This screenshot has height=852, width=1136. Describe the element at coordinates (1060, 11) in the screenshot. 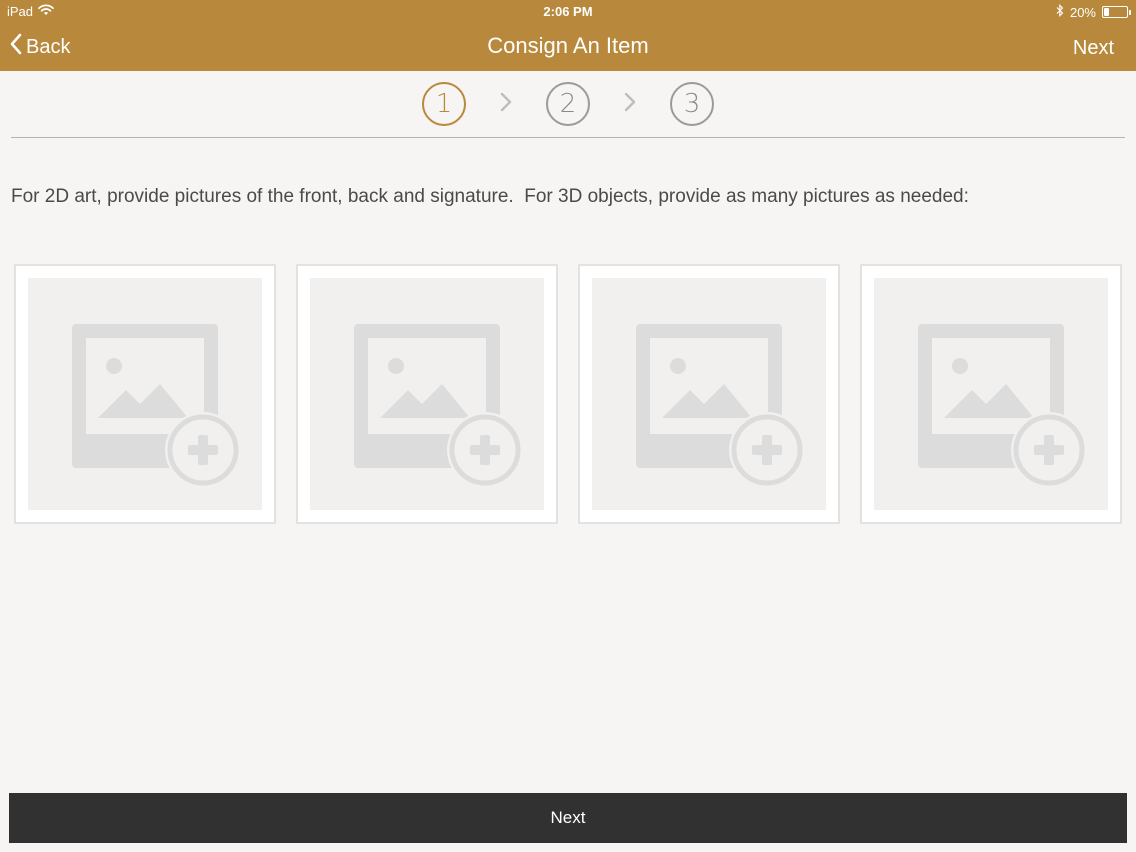

I see `bluetooth-icon` at that location.